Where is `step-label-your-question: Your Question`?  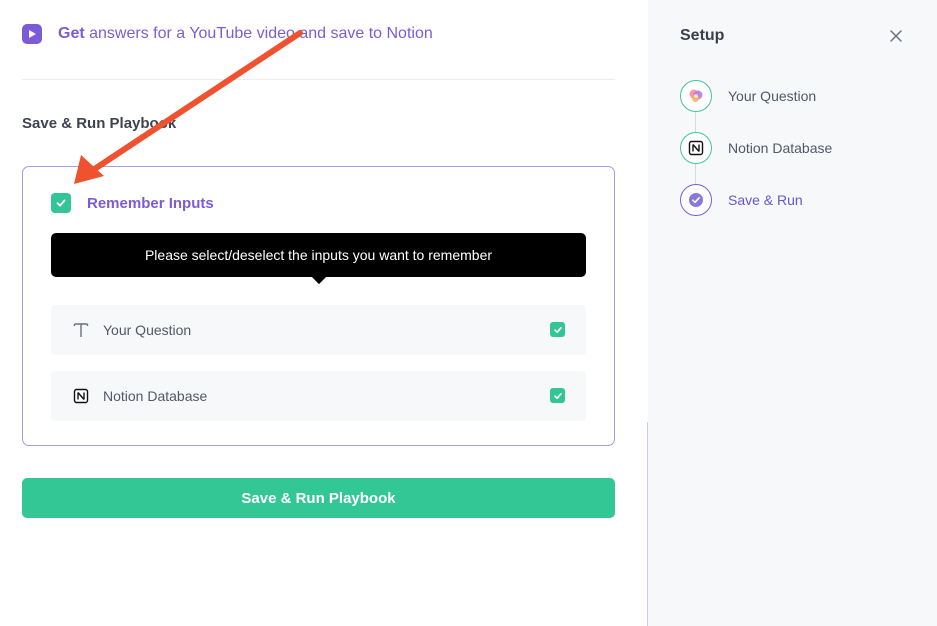
step-label-your-question: Your Question is located at coordinates (772, 96).